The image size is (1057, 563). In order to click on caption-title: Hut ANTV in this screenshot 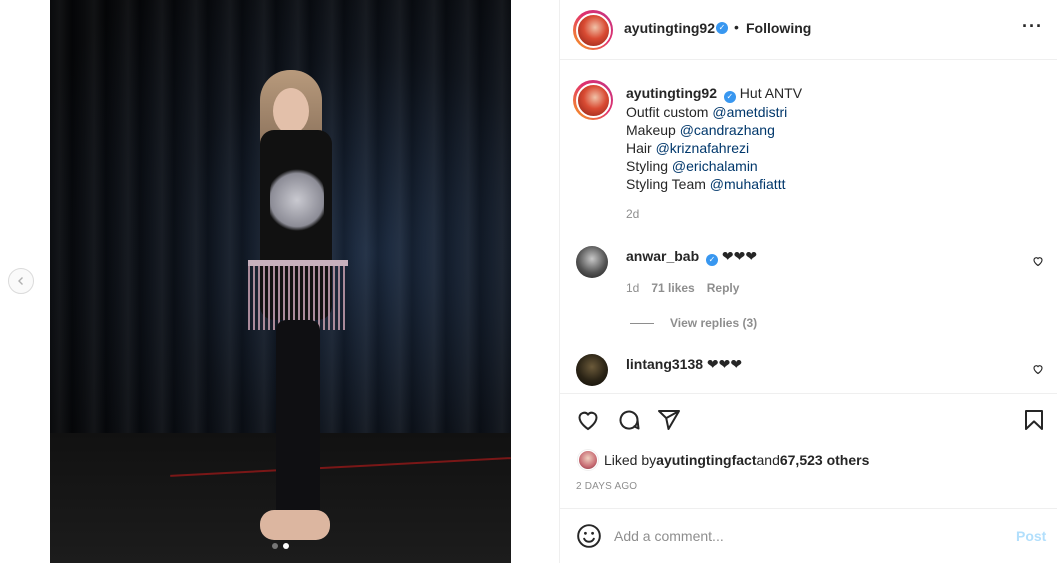, I will do `click(771, 93)`.